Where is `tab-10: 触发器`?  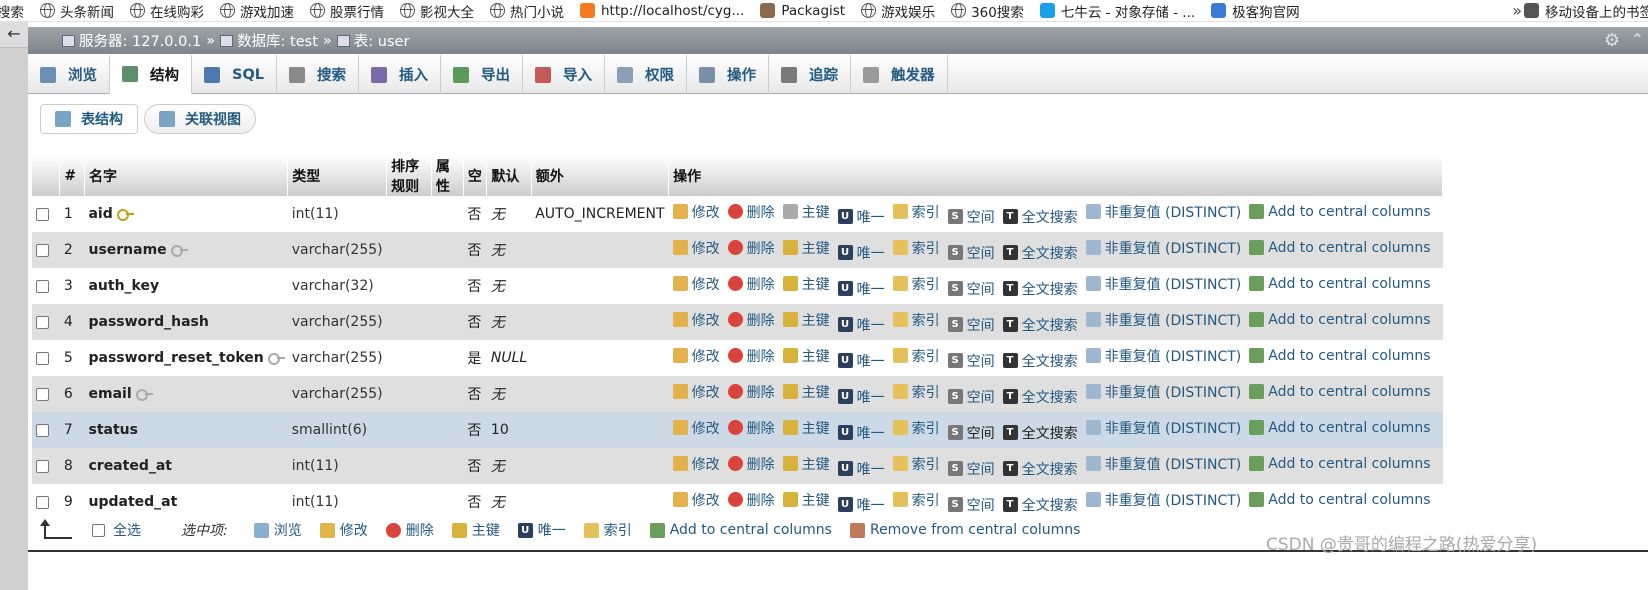
tab-10: 触发器 is located at coordinates (899, 74).